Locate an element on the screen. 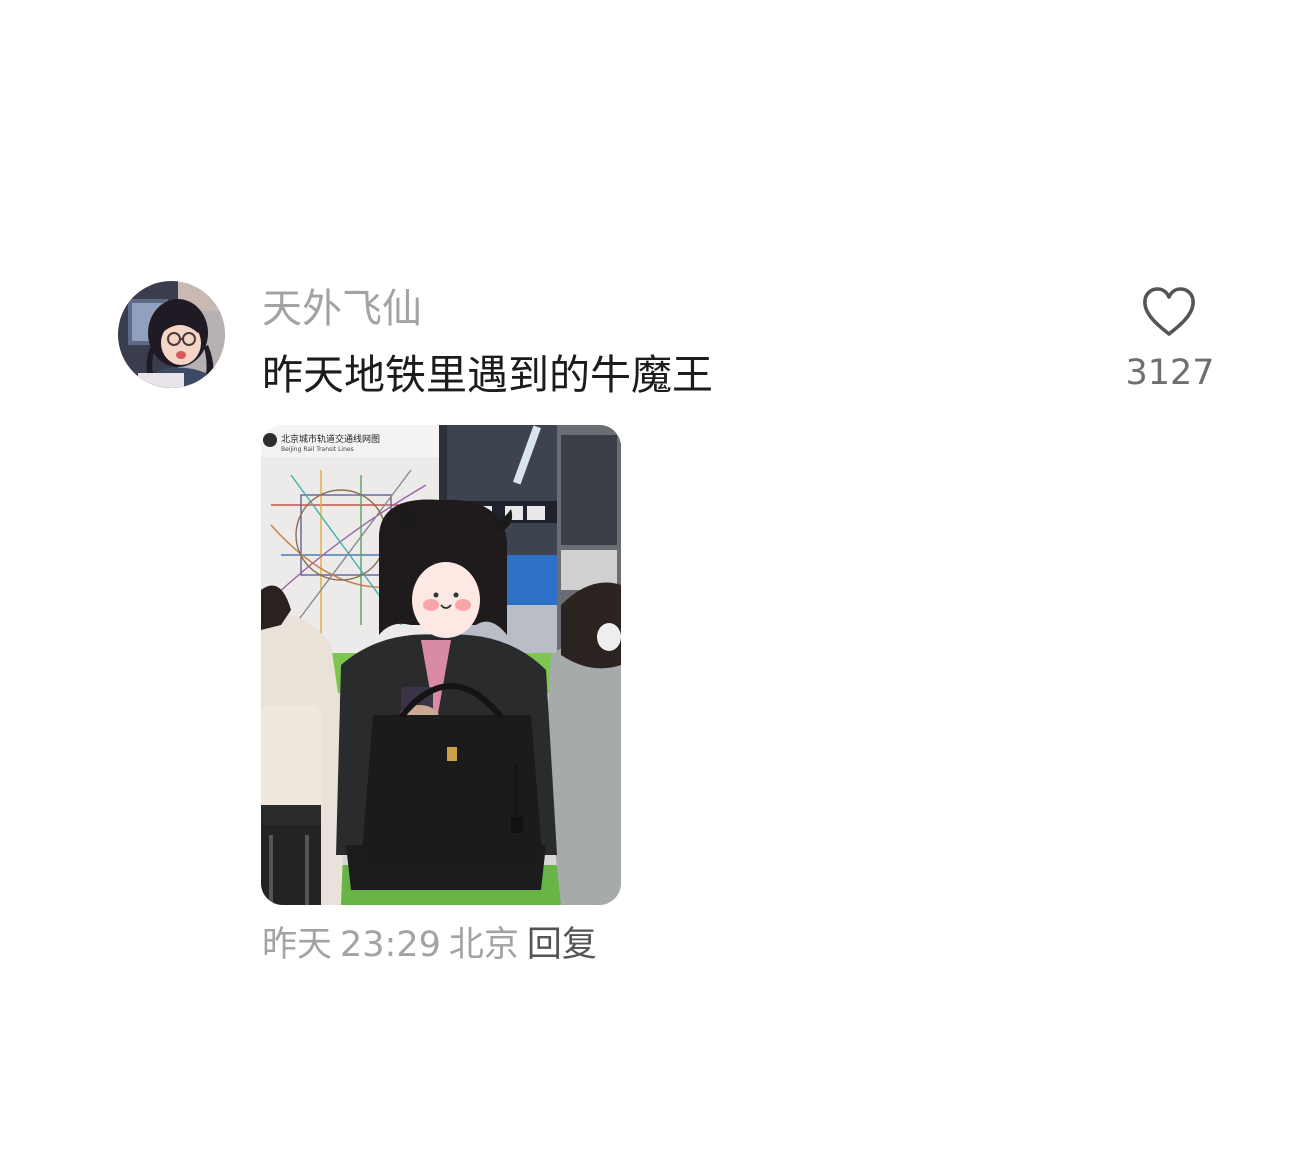 This screenshot has height=1165, width=1294. comment-date: 昨天 is located at coordinates (297, 945).